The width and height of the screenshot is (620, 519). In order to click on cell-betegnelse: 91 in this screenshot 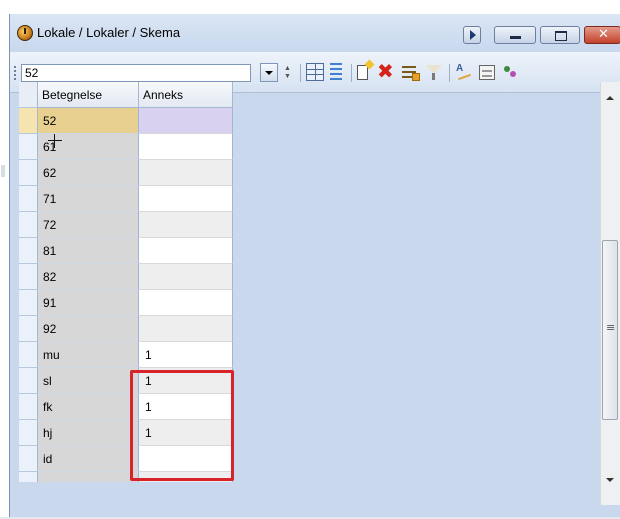, I will do `click(88, 303)`.